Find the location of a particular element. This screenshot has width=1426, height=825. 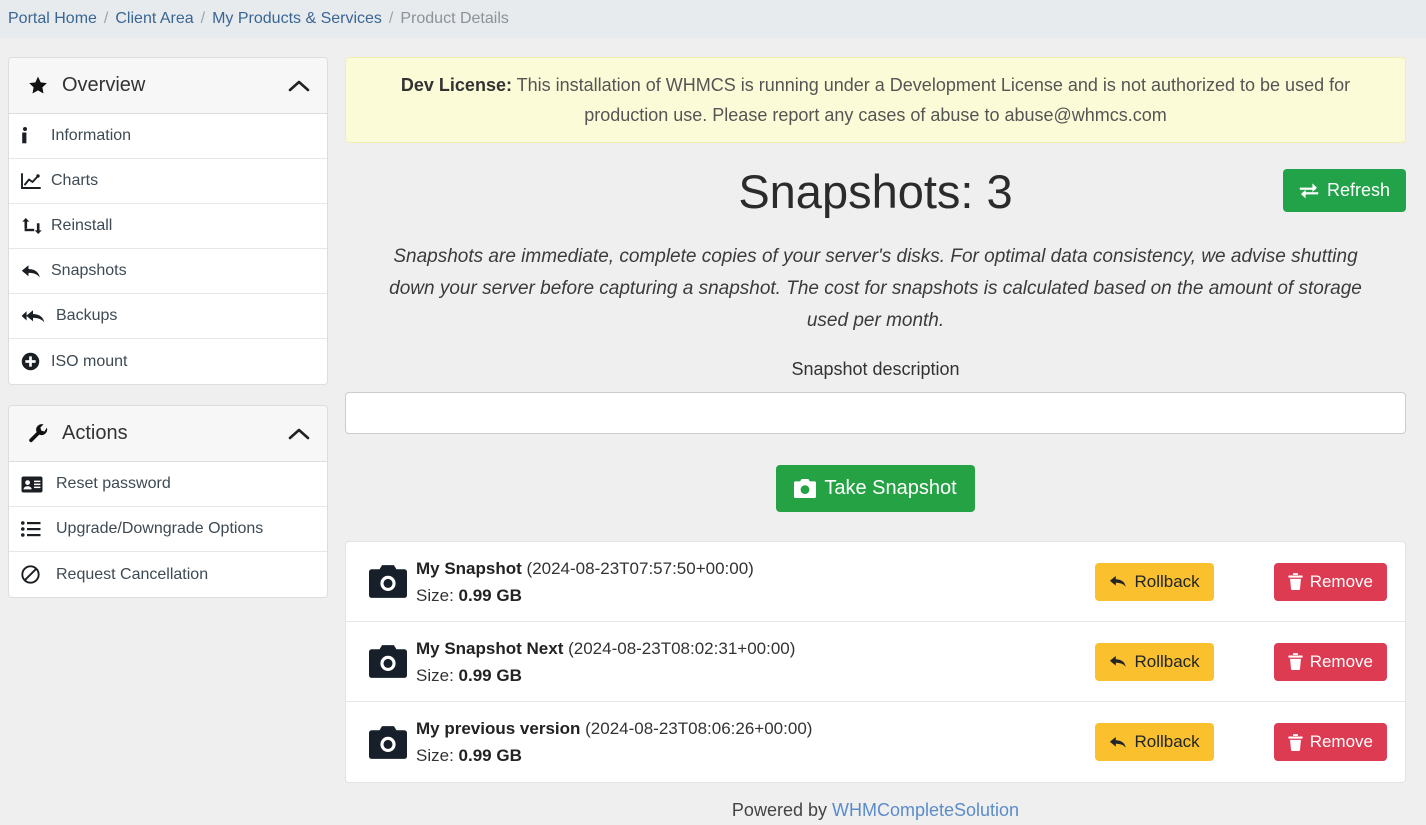

dev-license-alert-strong: Dev License: is located at coordinates (456, 85).